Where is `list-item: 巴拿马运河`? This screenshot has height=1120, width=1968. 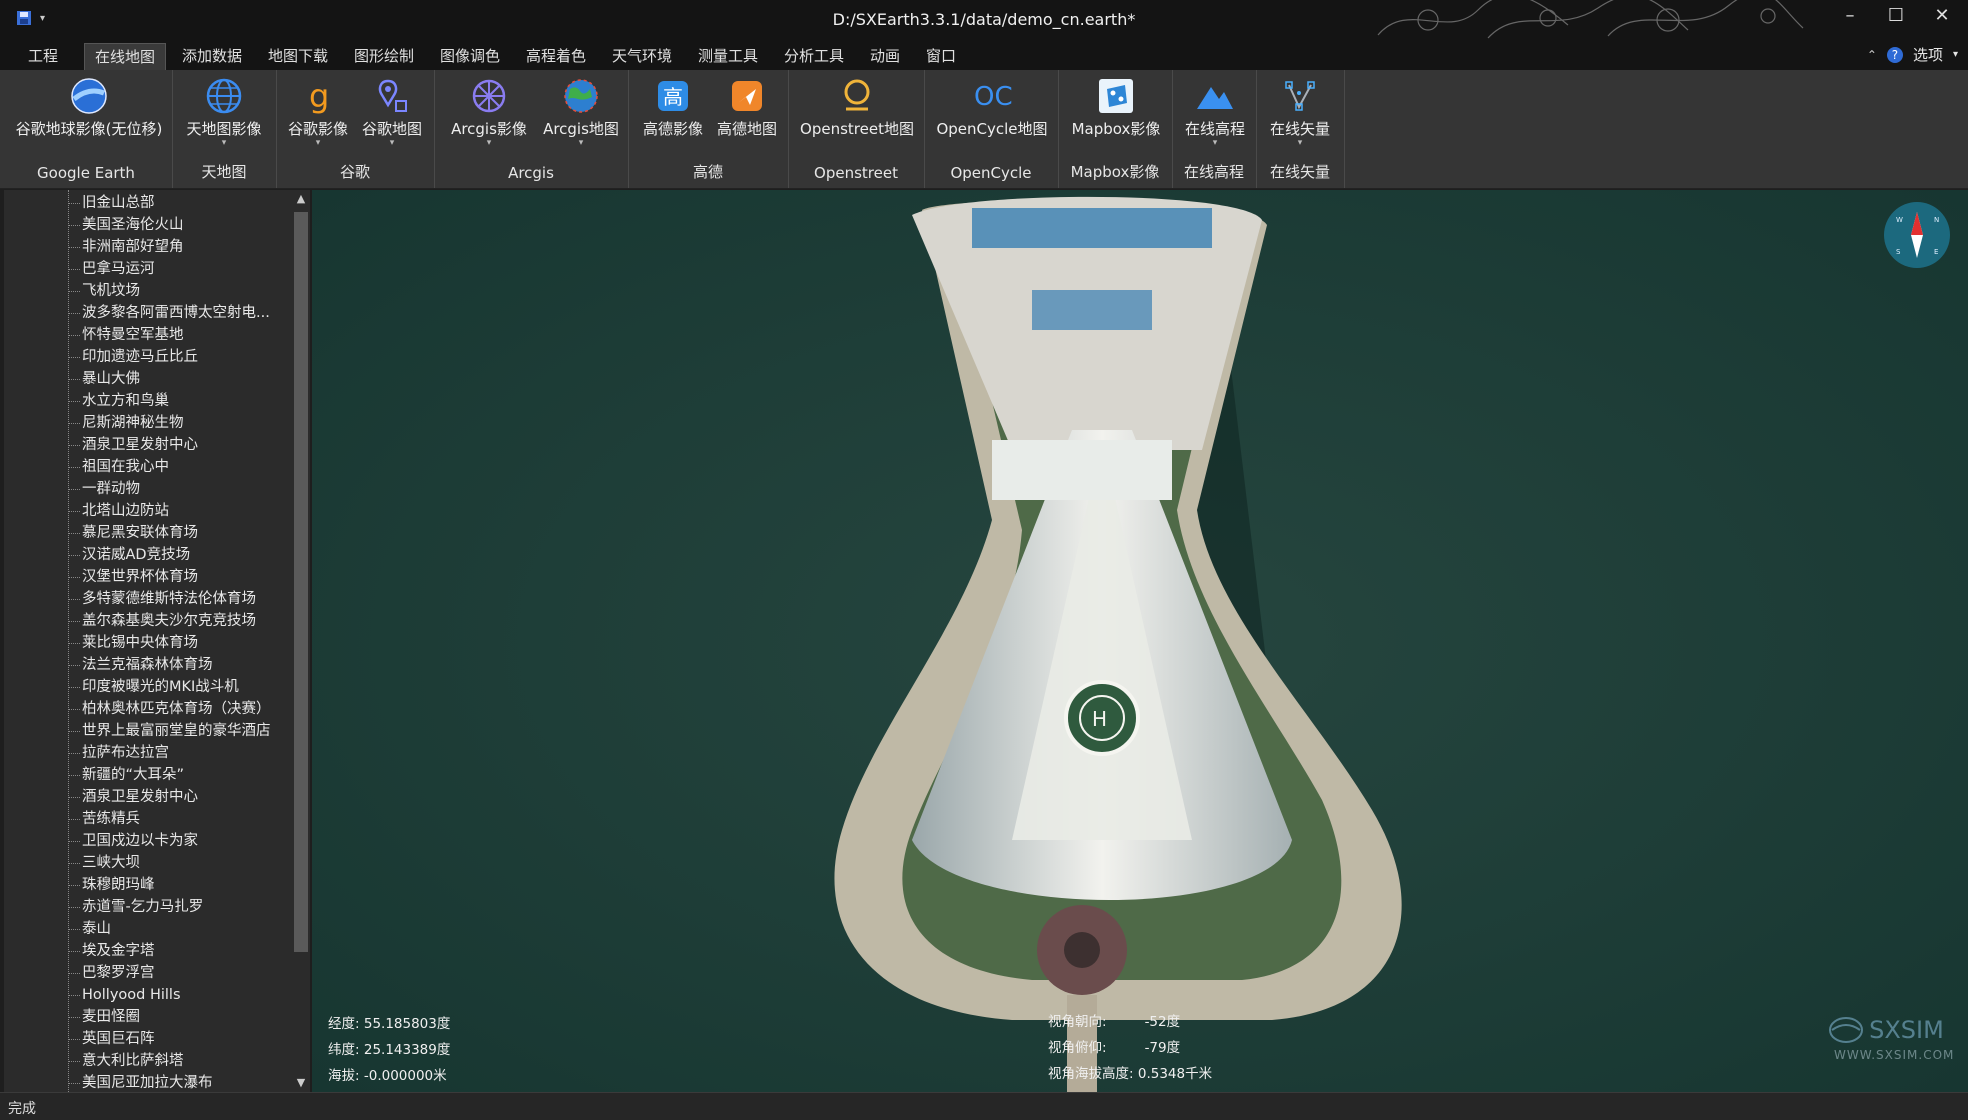 list-item: 巴拿马运河 is located at coordinates (147, 269).